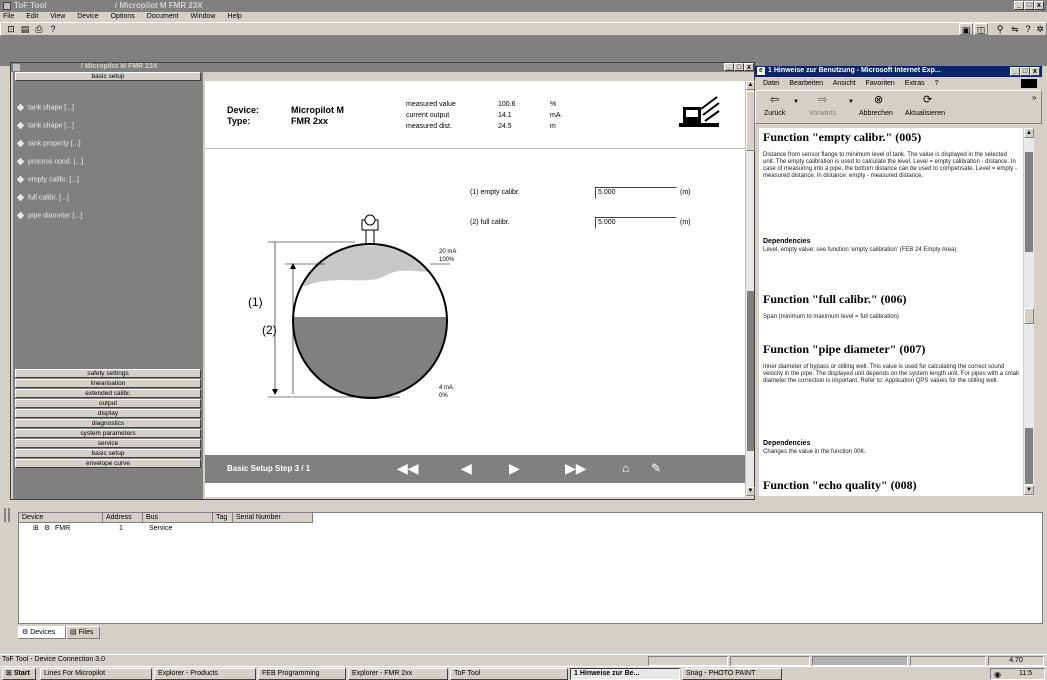 The height and width of the screenshot is (680, 1047). Describe the element at coordinates (876, 113) in the screenshot. I see `stop-label: Abbrechen` at that location.